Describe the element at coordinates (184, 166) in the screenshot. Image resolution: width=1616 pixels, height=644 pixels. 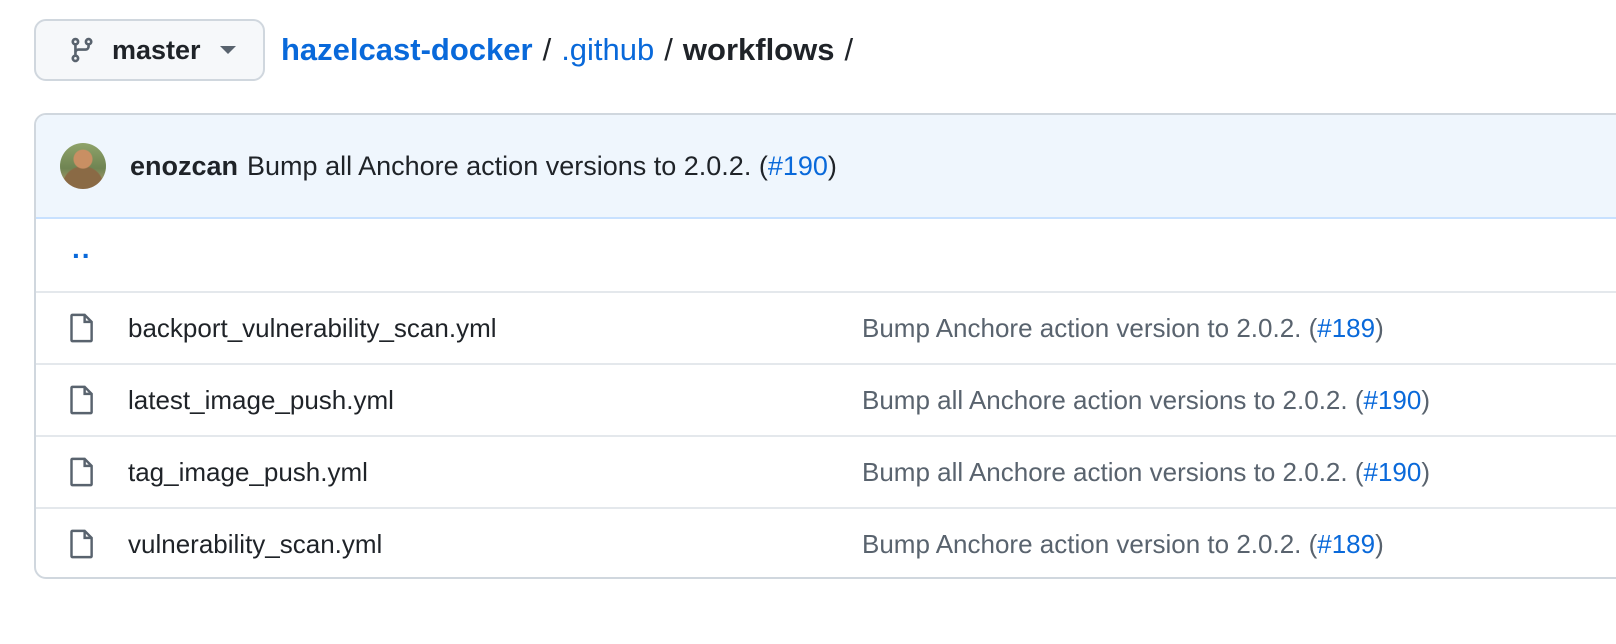
I see `commit-author: enozcan` at that location.